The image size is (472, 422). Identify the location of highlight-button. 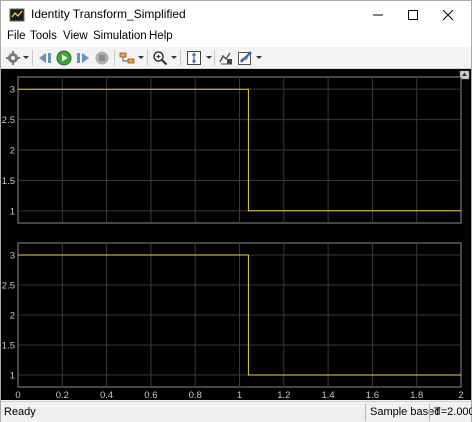
(127, 58).